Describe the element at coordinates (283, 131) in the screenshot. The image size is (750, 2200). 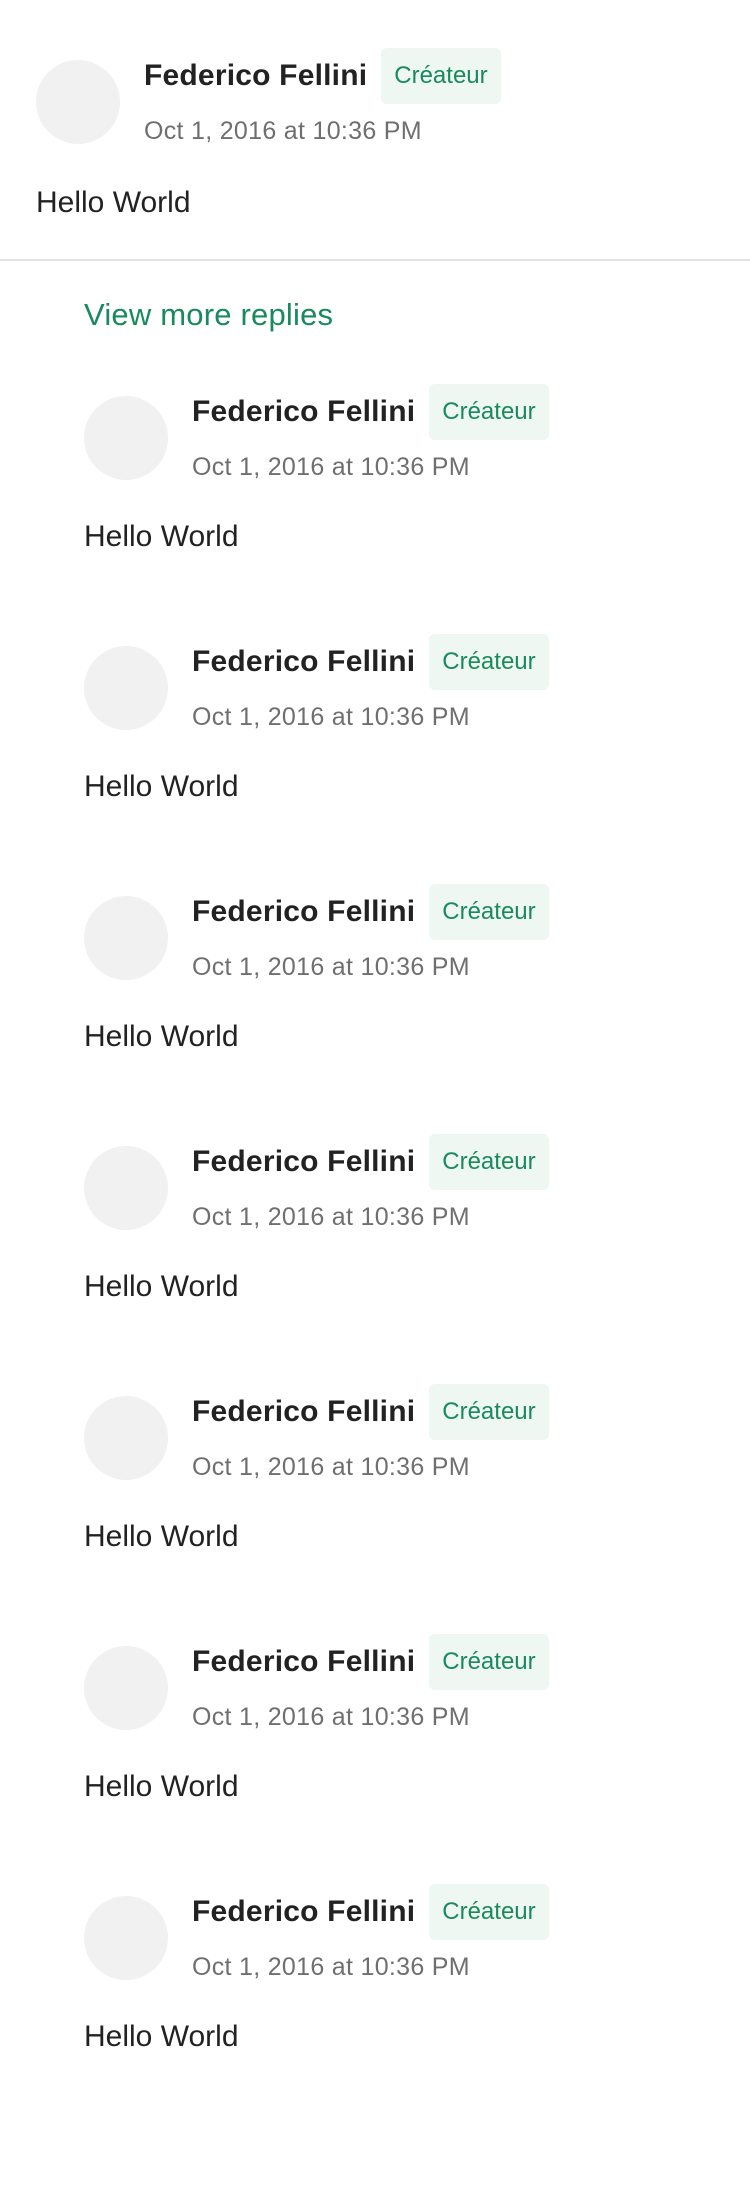
I see `comment-timestamp: Oct 1, 2016 at 10:36 PM` at that location.